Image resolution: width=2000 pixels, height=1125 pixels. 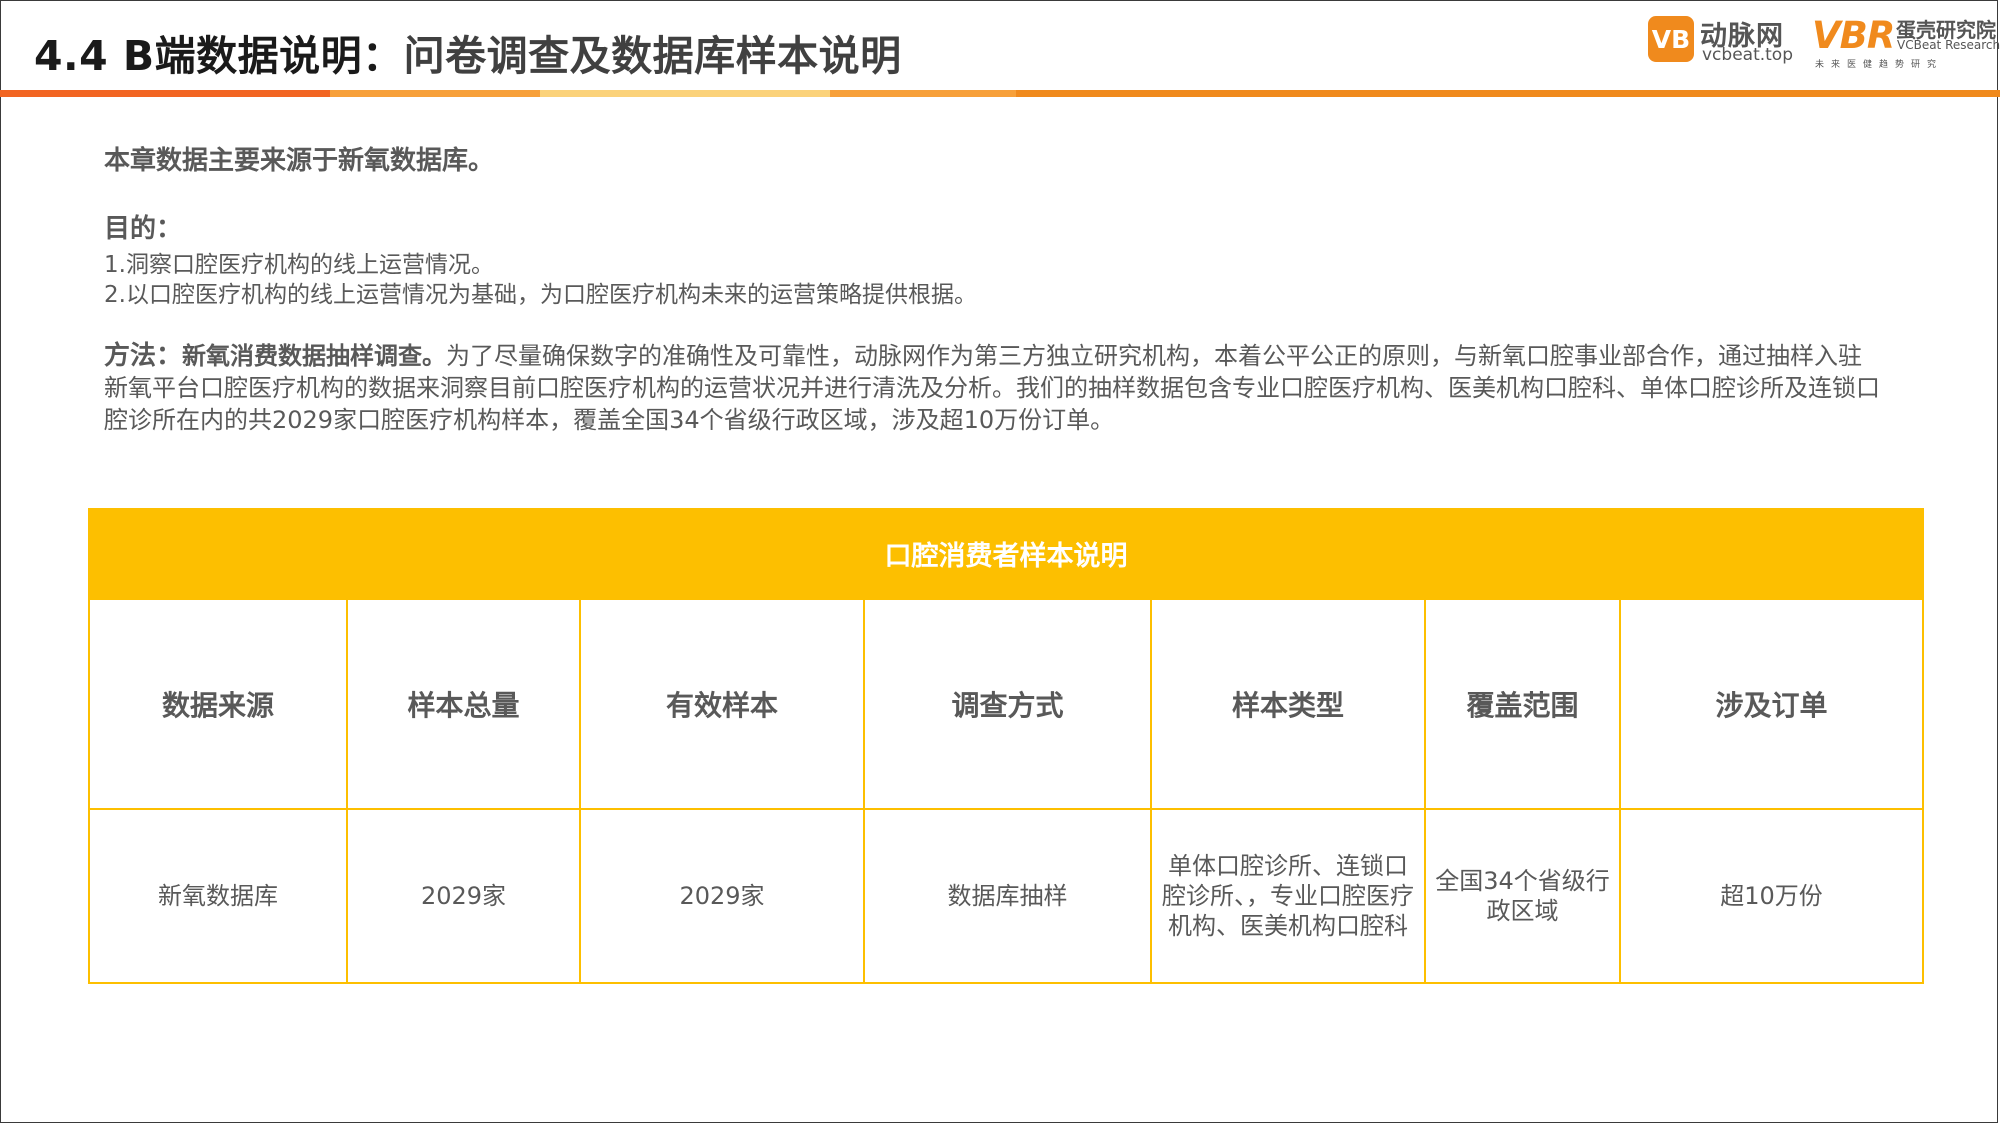 What do you see at coordinates (314, 356) in the screenshot?
I see `method-lead: 新氧消费数据抽样调查。` at bounding box center [314, 356].